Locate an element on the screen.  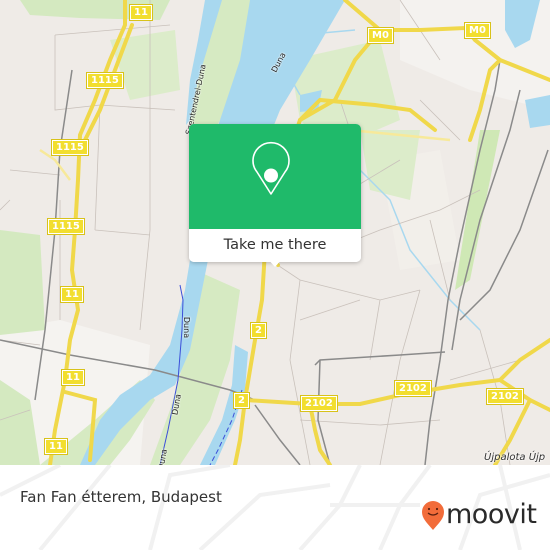
destination-popup: Take me there is located at coordinates (275, 195).